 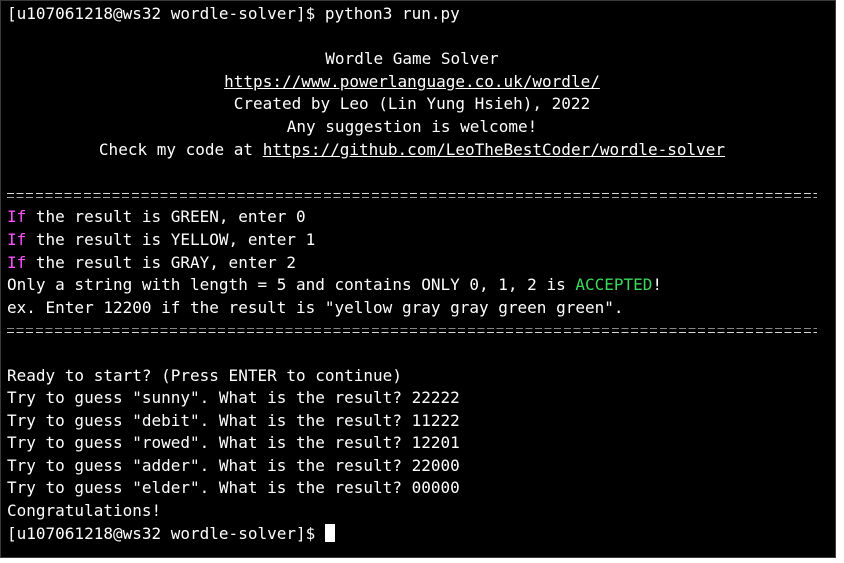 What do you see at coordinates (84, 511) in the screenshot?
I see `congratulations-line: Congratulations!` at bounding box center [84, 511].